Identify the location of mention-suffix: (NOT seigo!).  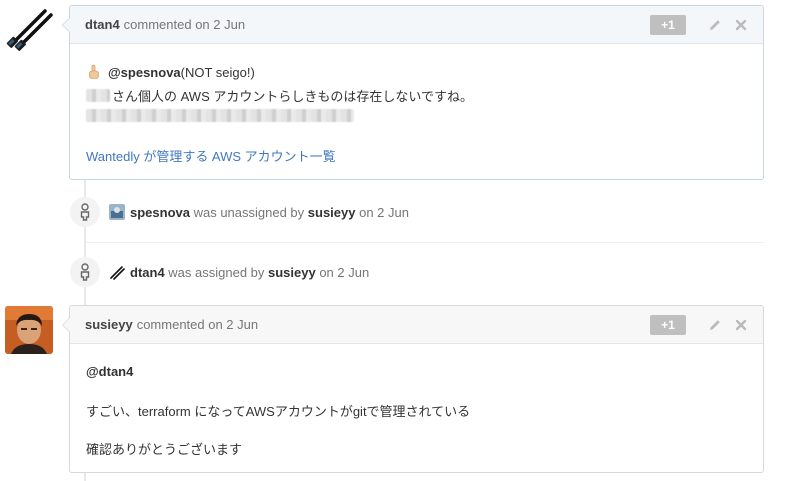
(217, 72).